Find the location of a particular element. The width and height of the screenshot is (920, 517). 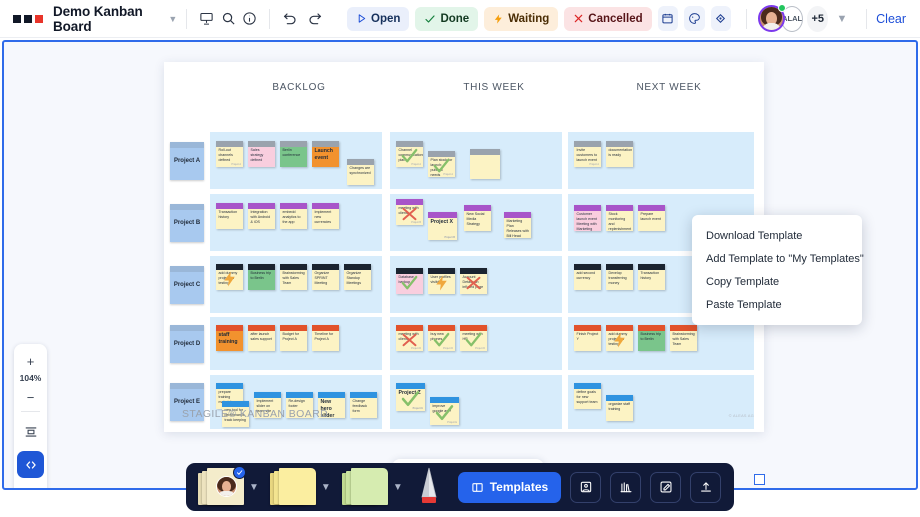

undo-icon is located at coordinates (289, 19).